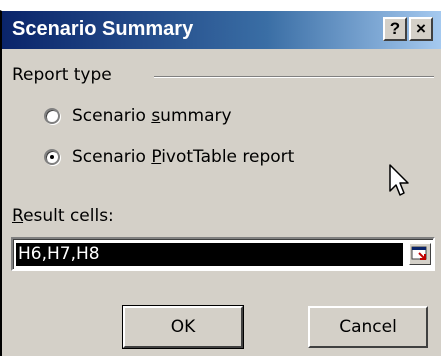 This screenshot has height=356, width=443. What do you see at coordinates (294, 77) in the screenshot?
I see `group-divider` at bounding box center [294, 77].